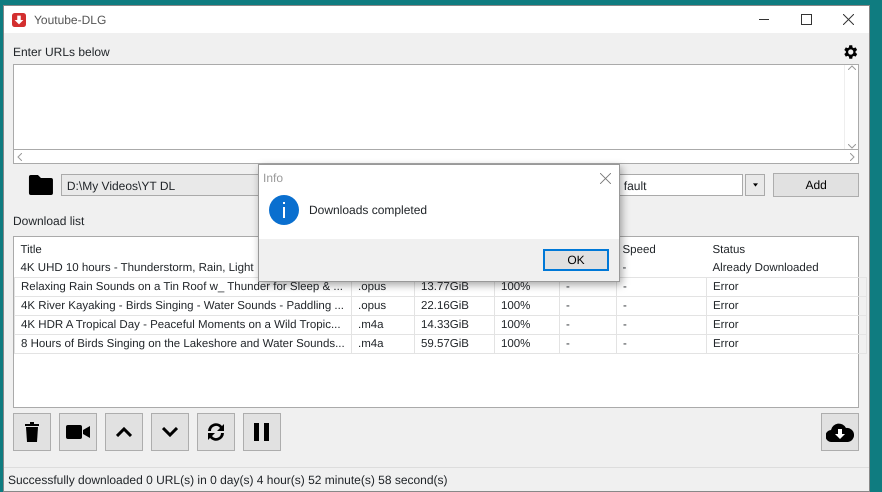  What do you see at coordinates (19, 19) in the screenshot?
I see `app-icon` at bounding box center [19, 19].